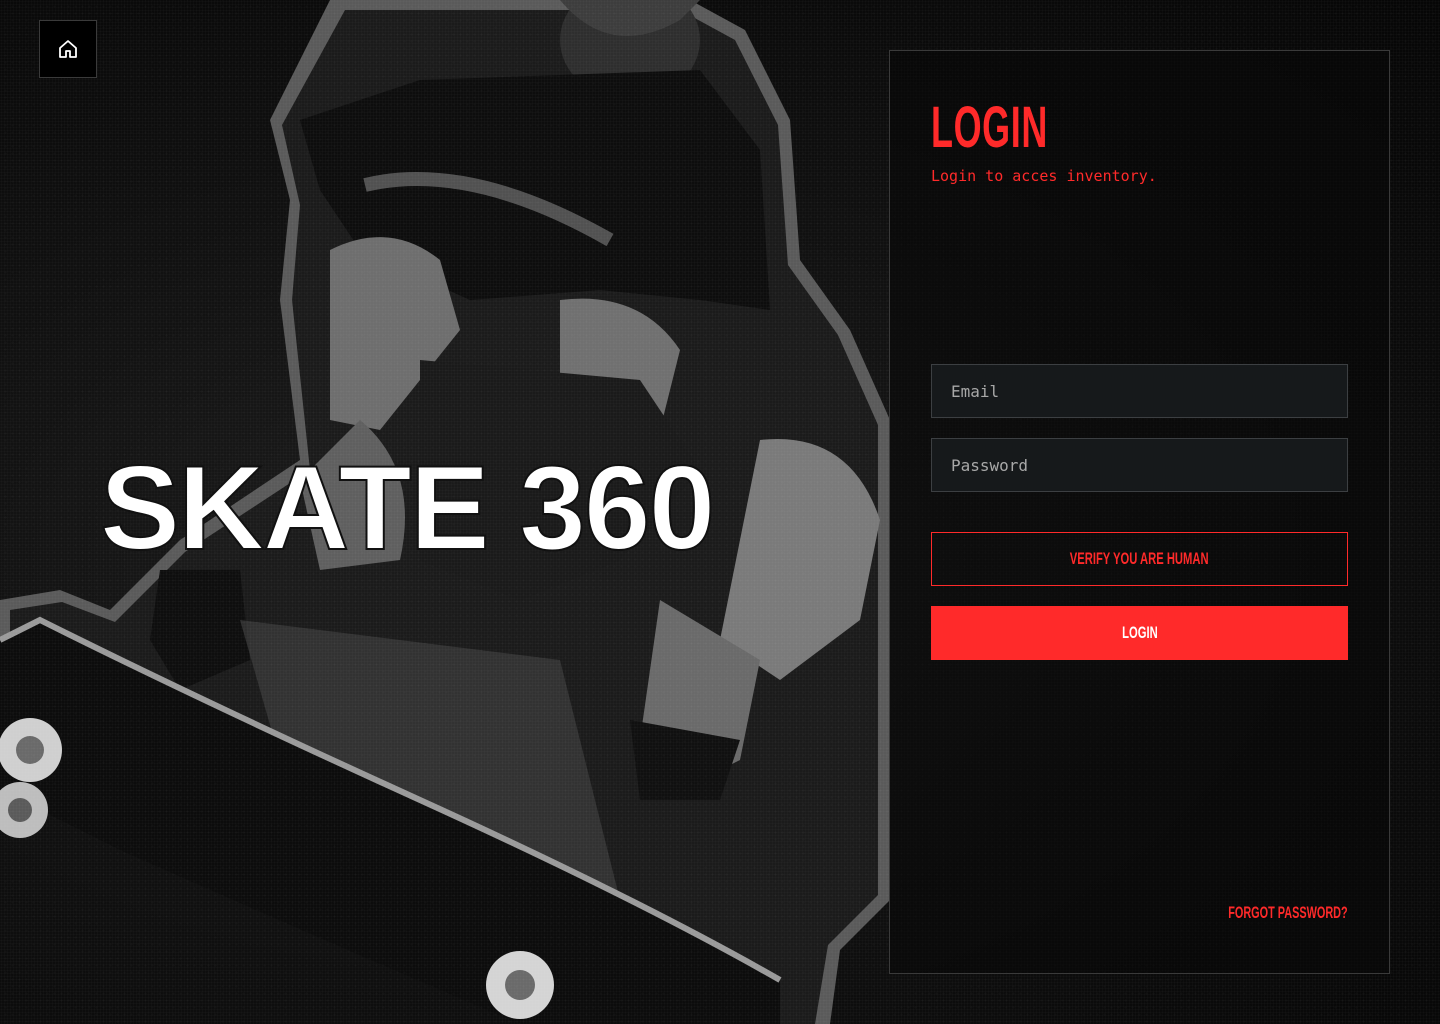 The width and height of the screenshot is (1440, 1024). I want to click on password-field, so click(1139, 465).